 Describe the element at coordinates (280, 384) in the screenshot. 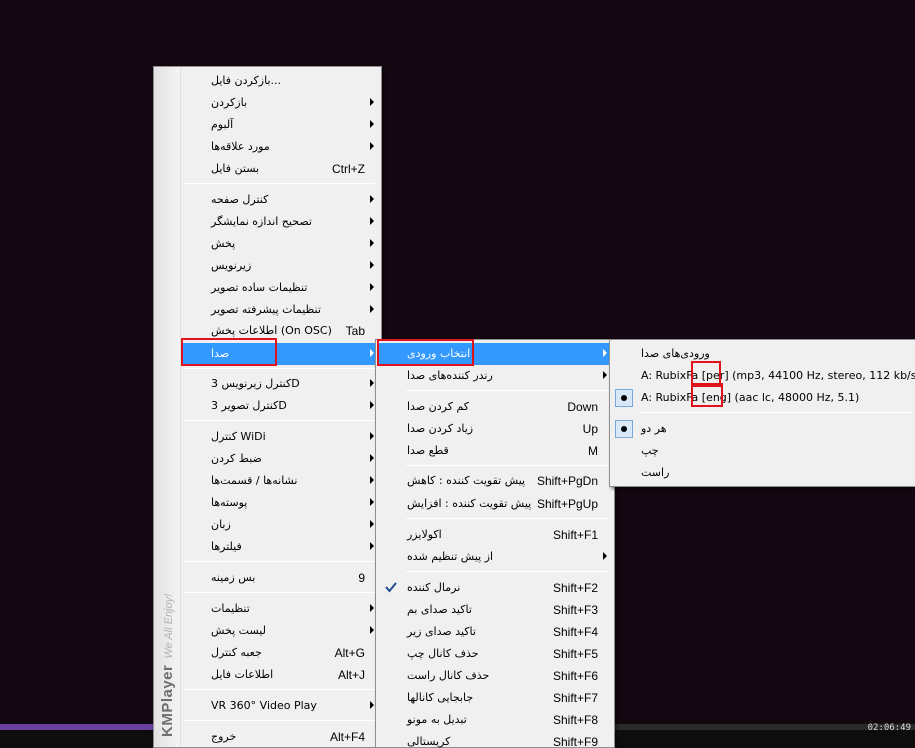

I see `menu-item-3d-subtitle-control: کنترل زیرنویس 3D` at that location.